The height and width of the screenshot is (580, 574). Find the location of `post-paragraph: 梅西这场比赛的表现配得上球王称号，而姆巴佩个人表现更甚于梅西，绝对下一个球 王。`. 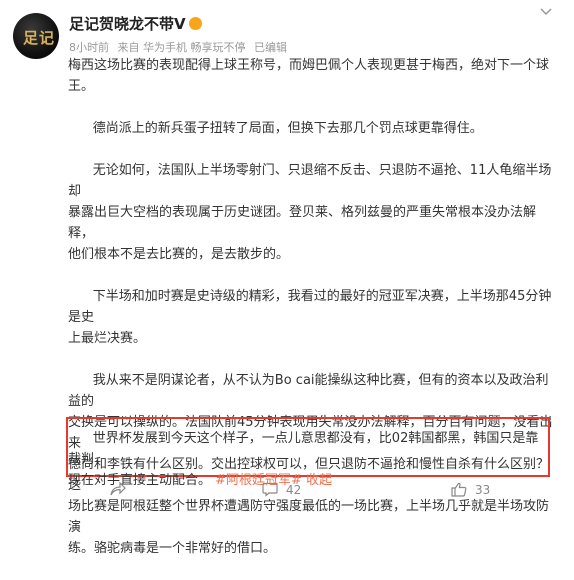

post-paragraph: 梅西这场比赛的表现配得上球王称号，而姆巴佩个人表现更甚于梅西，绝对下一个球 王。 is located at coordinates (309, 76).